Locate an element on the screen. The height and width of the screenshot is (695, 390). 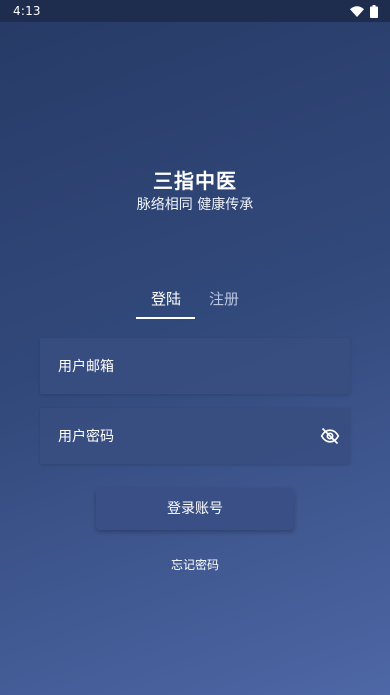
active-tab-indicator is located at coordinates (165, 318).